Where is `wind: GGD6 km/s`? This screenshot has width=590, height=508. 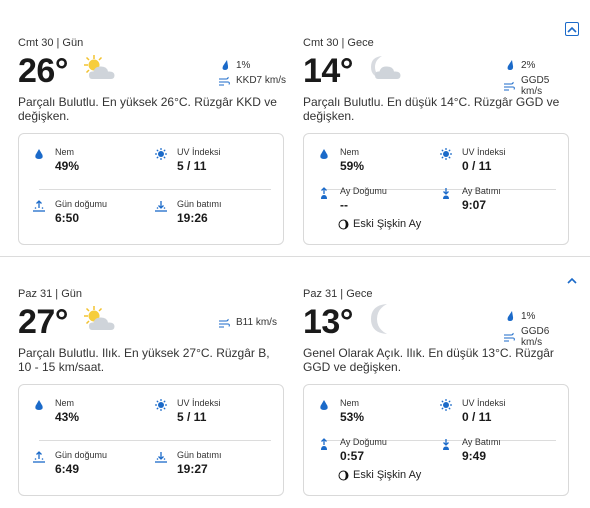
wind: GGD6 km/s is located at coordinates (537, 337).